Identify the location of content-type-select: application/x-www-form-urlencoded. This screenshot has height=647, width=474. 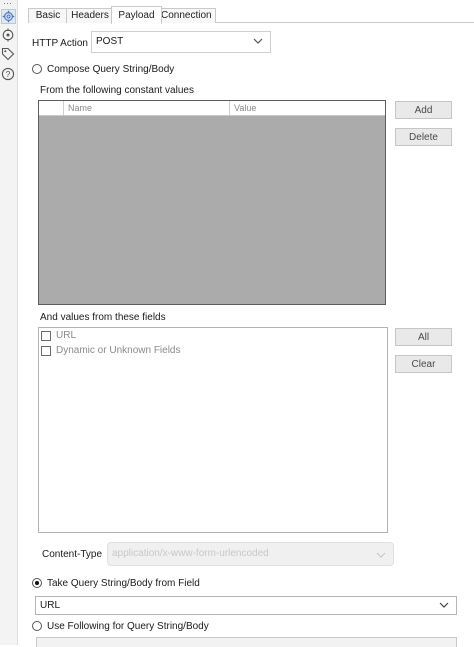
(250, 554).